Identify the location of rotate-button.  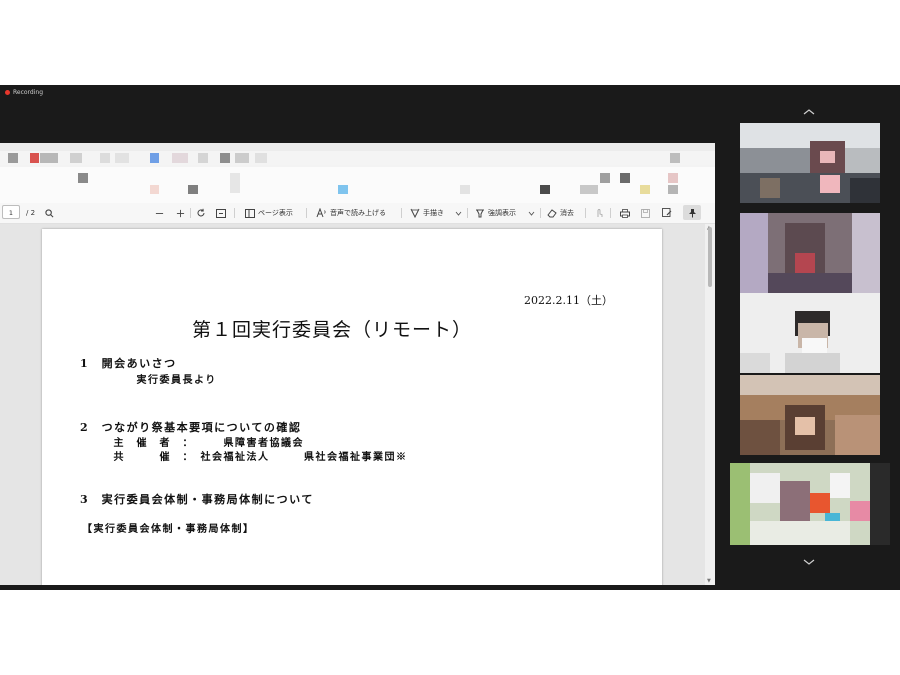
(201, 213).